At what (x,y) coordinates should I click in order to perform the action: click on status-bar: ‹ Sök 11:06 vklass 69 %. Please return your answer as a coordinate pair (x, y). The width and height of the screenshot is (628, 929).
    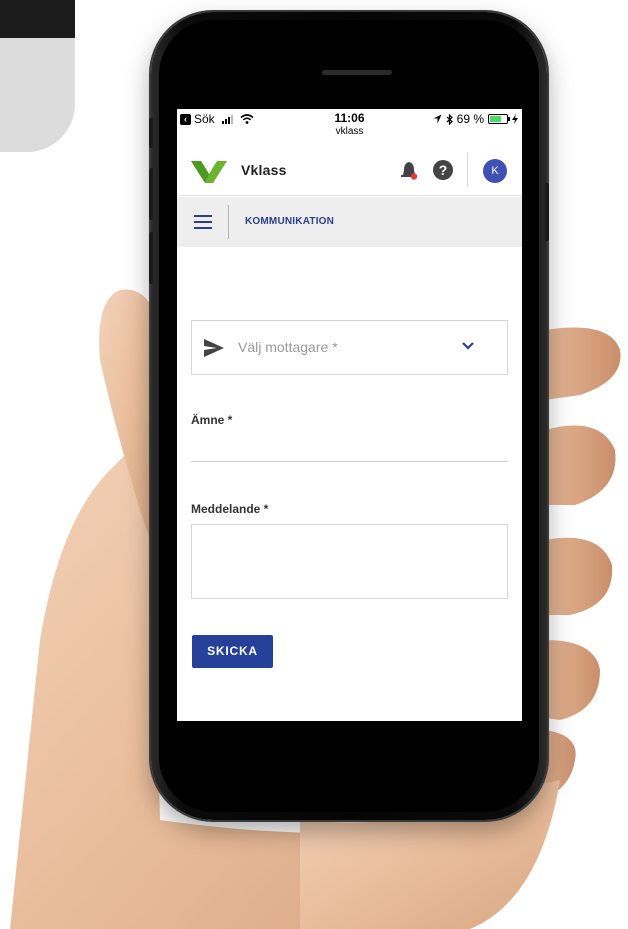
    Looking at the image, I should click on (349, 126).